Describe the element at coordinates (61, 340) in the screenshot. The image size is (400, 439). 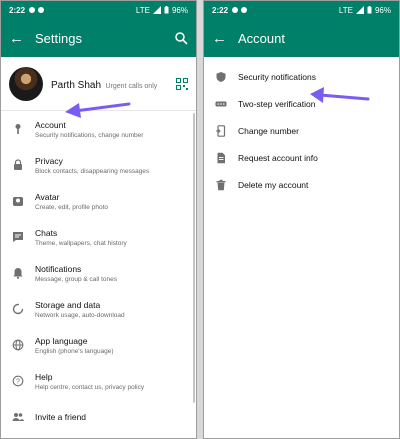
I see `item-label: App language` at that location.